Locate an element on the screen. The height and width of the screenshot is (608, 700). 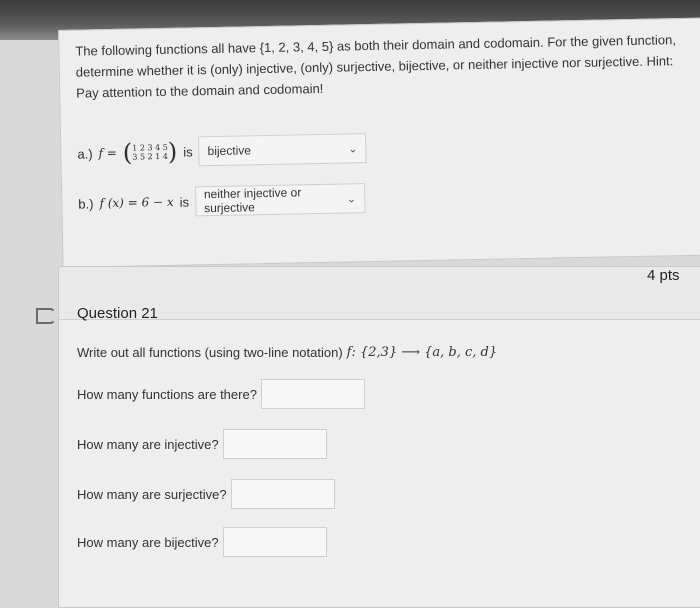
injective-count-input is located at coordinates (274, 444).